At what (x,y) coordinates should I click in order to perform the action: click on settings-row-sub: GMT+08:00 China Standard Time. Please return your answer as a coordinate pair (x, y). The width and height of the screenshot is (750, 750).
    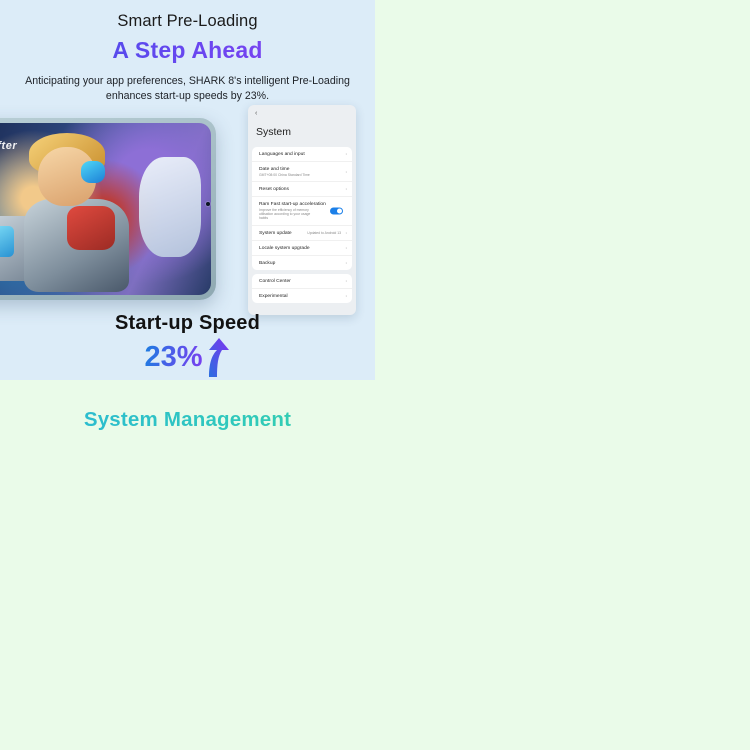
    Looking at the image, I should click on (284, 174).